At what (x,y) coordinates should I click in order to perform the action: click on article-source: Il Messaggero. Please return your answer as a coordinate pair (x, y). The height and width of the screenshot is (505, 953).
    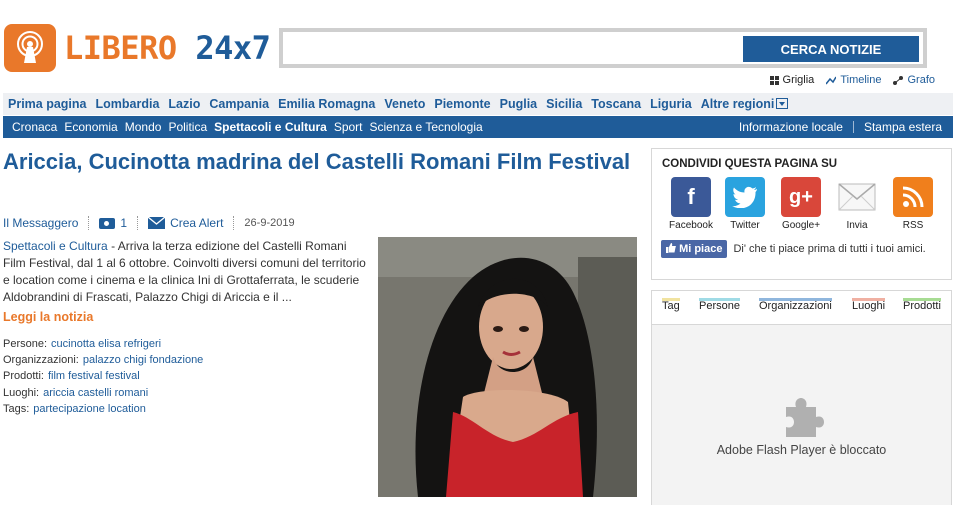
    Looking at the image, I should click on (40, 223).